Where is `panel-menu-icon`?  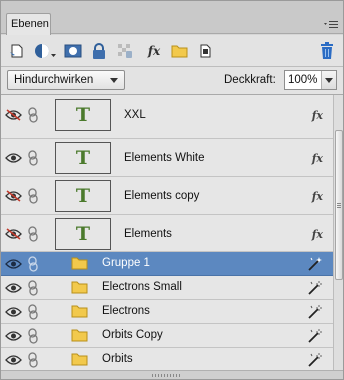 panel-menu-icon is located at coordinates (331, 24).